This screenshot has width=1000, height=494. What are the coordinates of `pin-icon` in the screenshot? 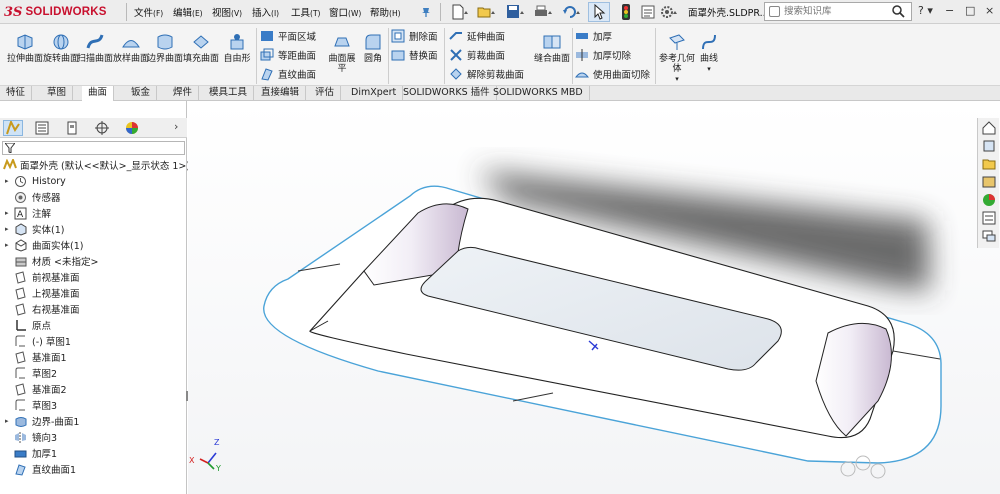 It's located at (426, 12).